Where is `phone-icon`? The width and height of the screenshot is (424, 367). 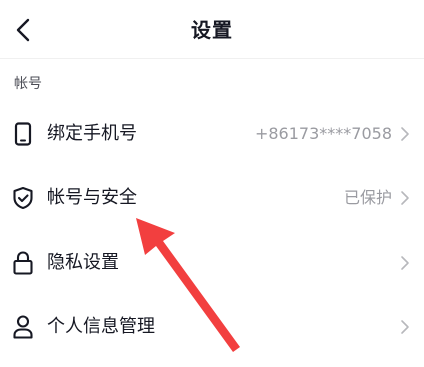 phone-icon is located at coordinates (23, 134).